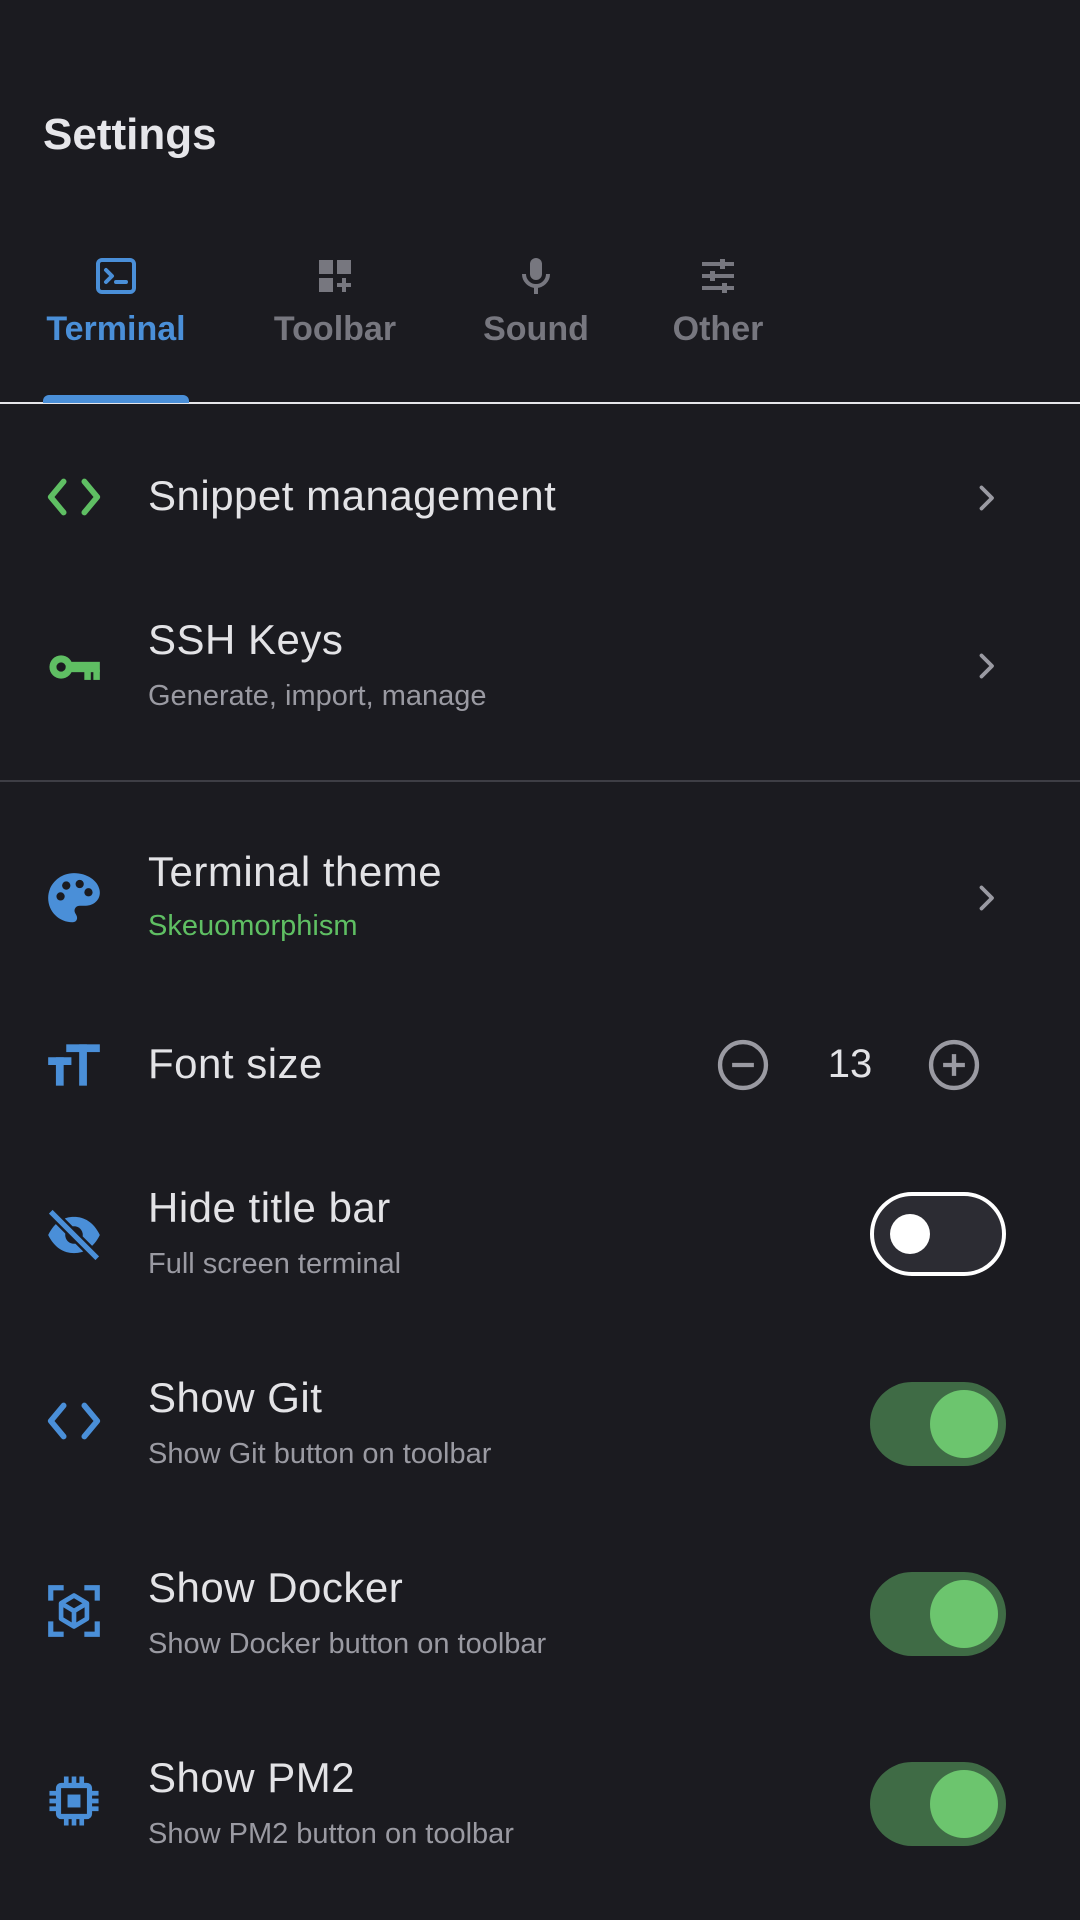  Describe the element at coordinates (347, 1644) in the screenshot. I see `show-docker-subtitle: Show Docker button on toolbar` at that location.